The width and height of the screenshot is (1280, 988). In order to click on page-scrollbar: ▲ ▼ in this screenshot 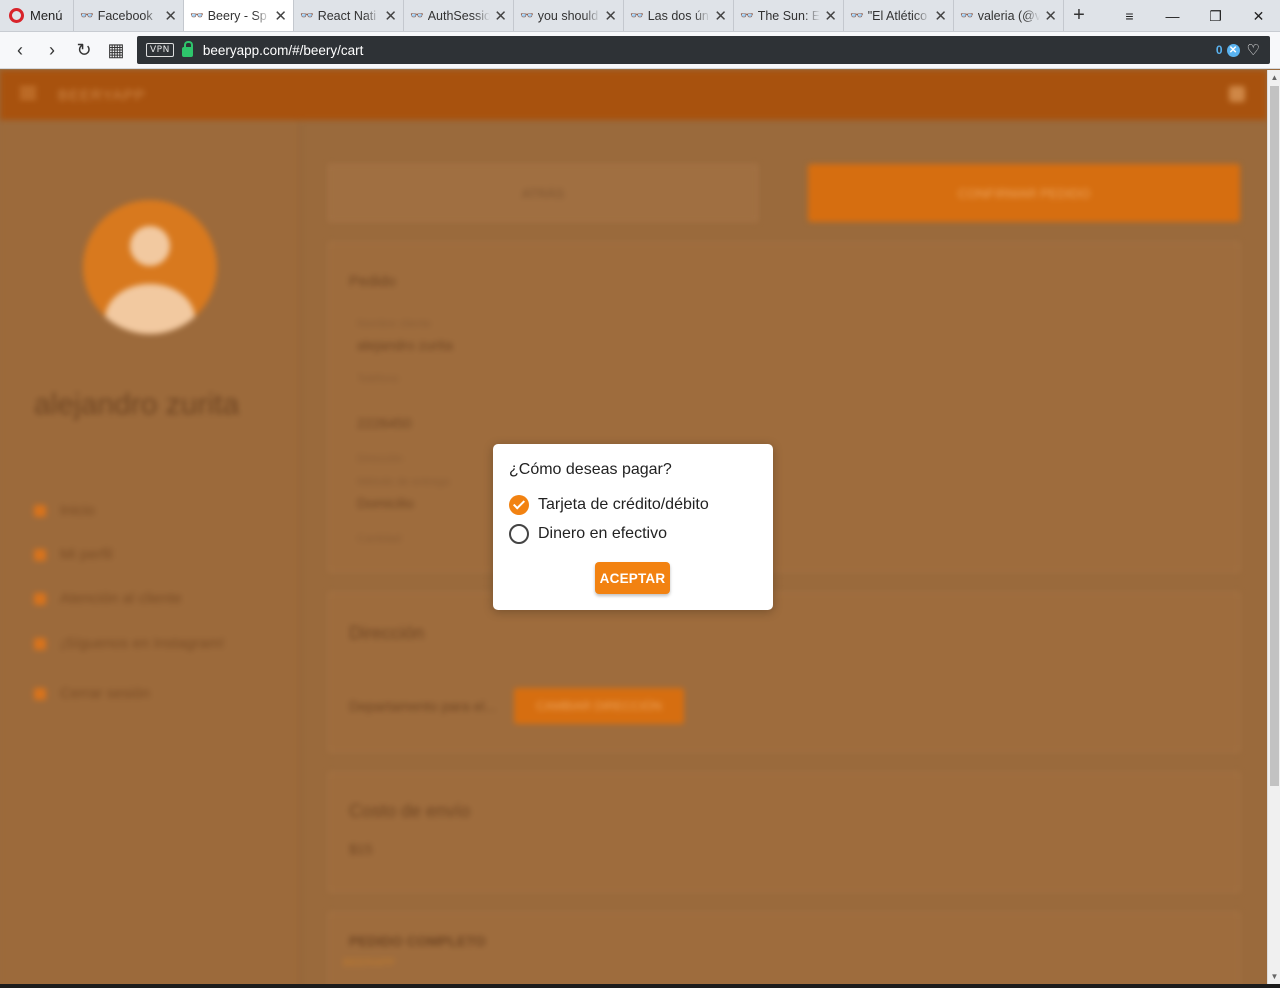, I will do `click(1273, 527)`.